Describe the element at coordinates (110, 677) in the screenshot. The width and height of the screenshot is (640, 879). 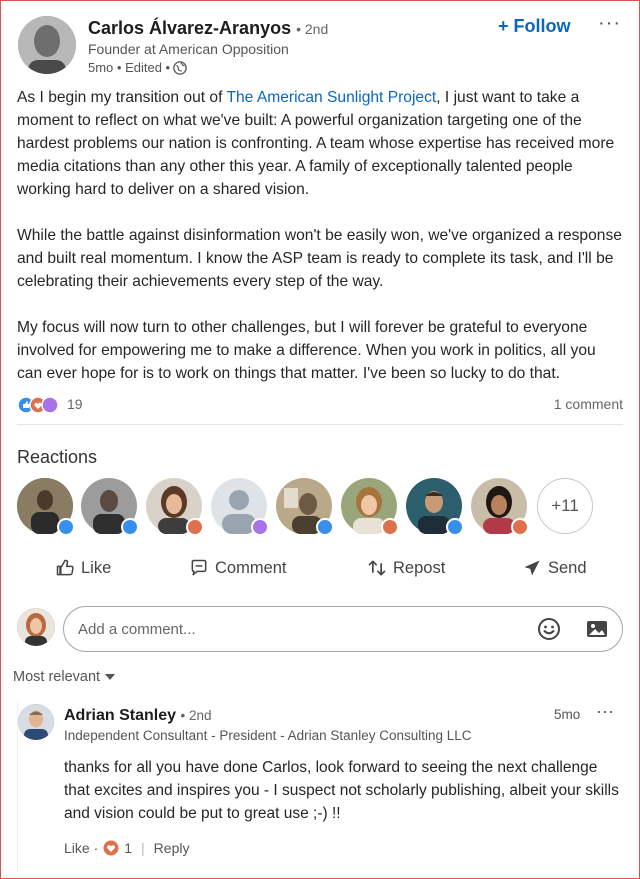
I see `caret-down-icon` at that location.